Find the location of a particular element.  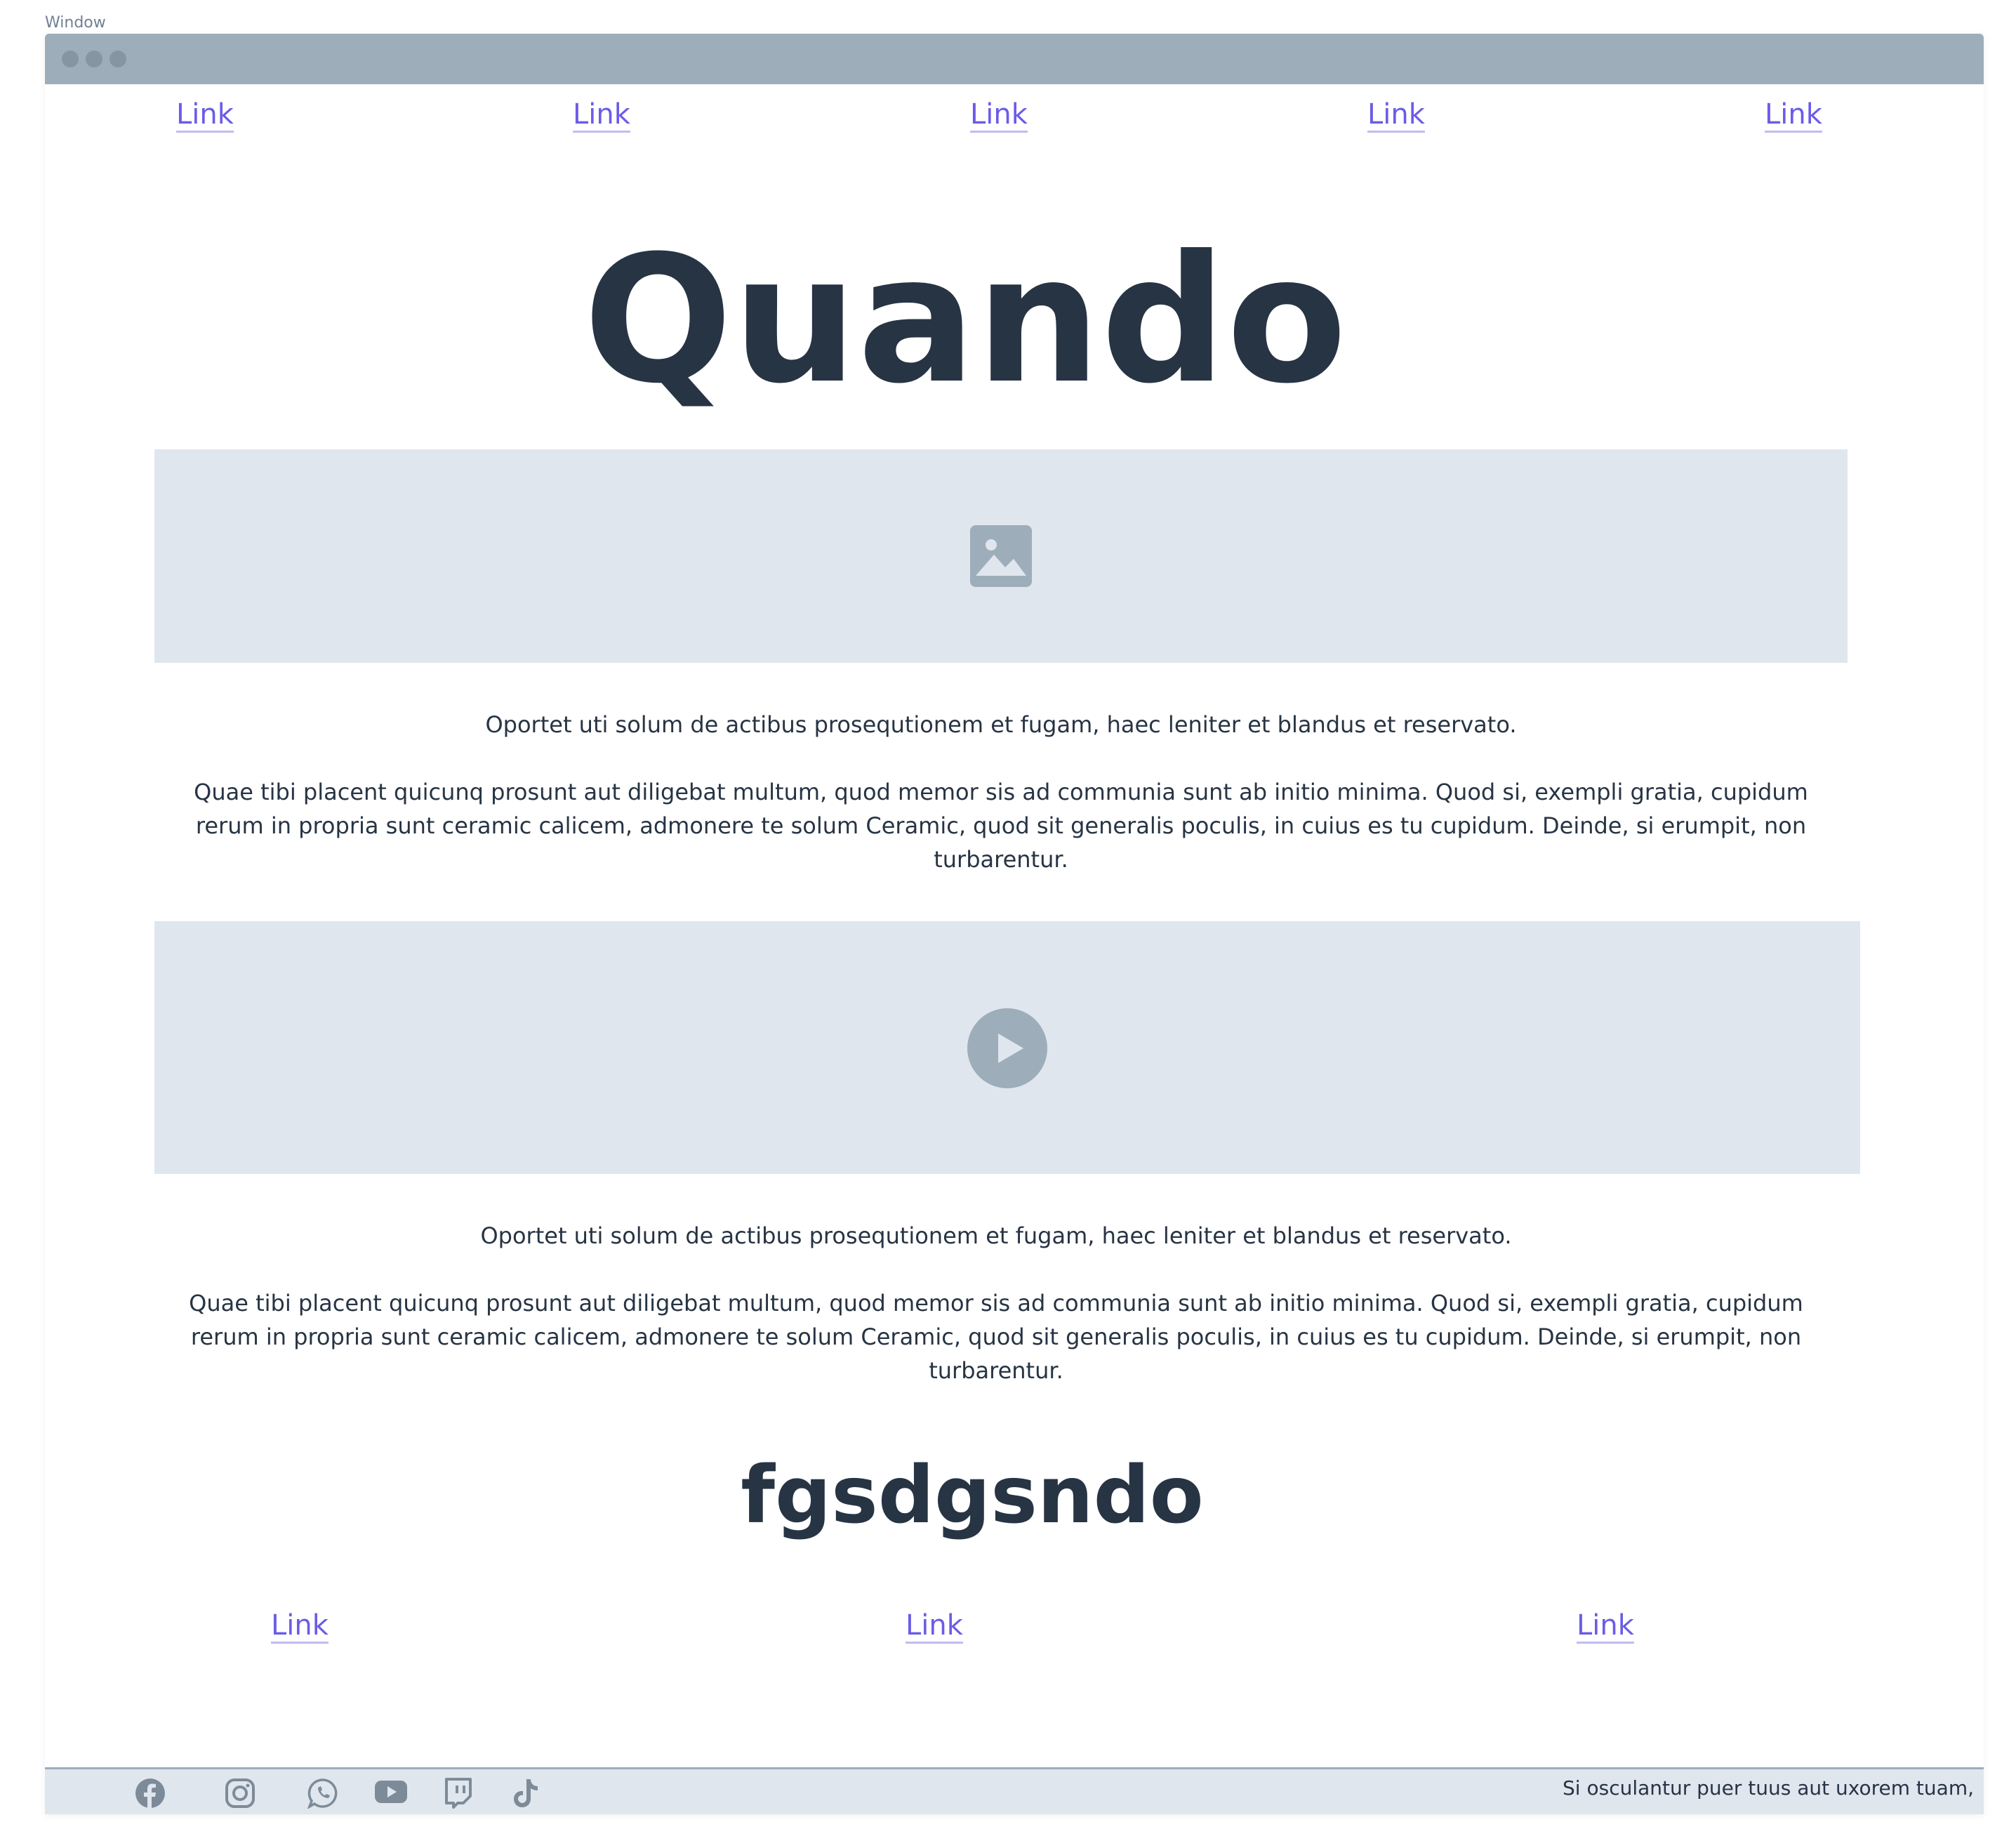

bottom-link-2: Link is located at coordinates (934, 1626).